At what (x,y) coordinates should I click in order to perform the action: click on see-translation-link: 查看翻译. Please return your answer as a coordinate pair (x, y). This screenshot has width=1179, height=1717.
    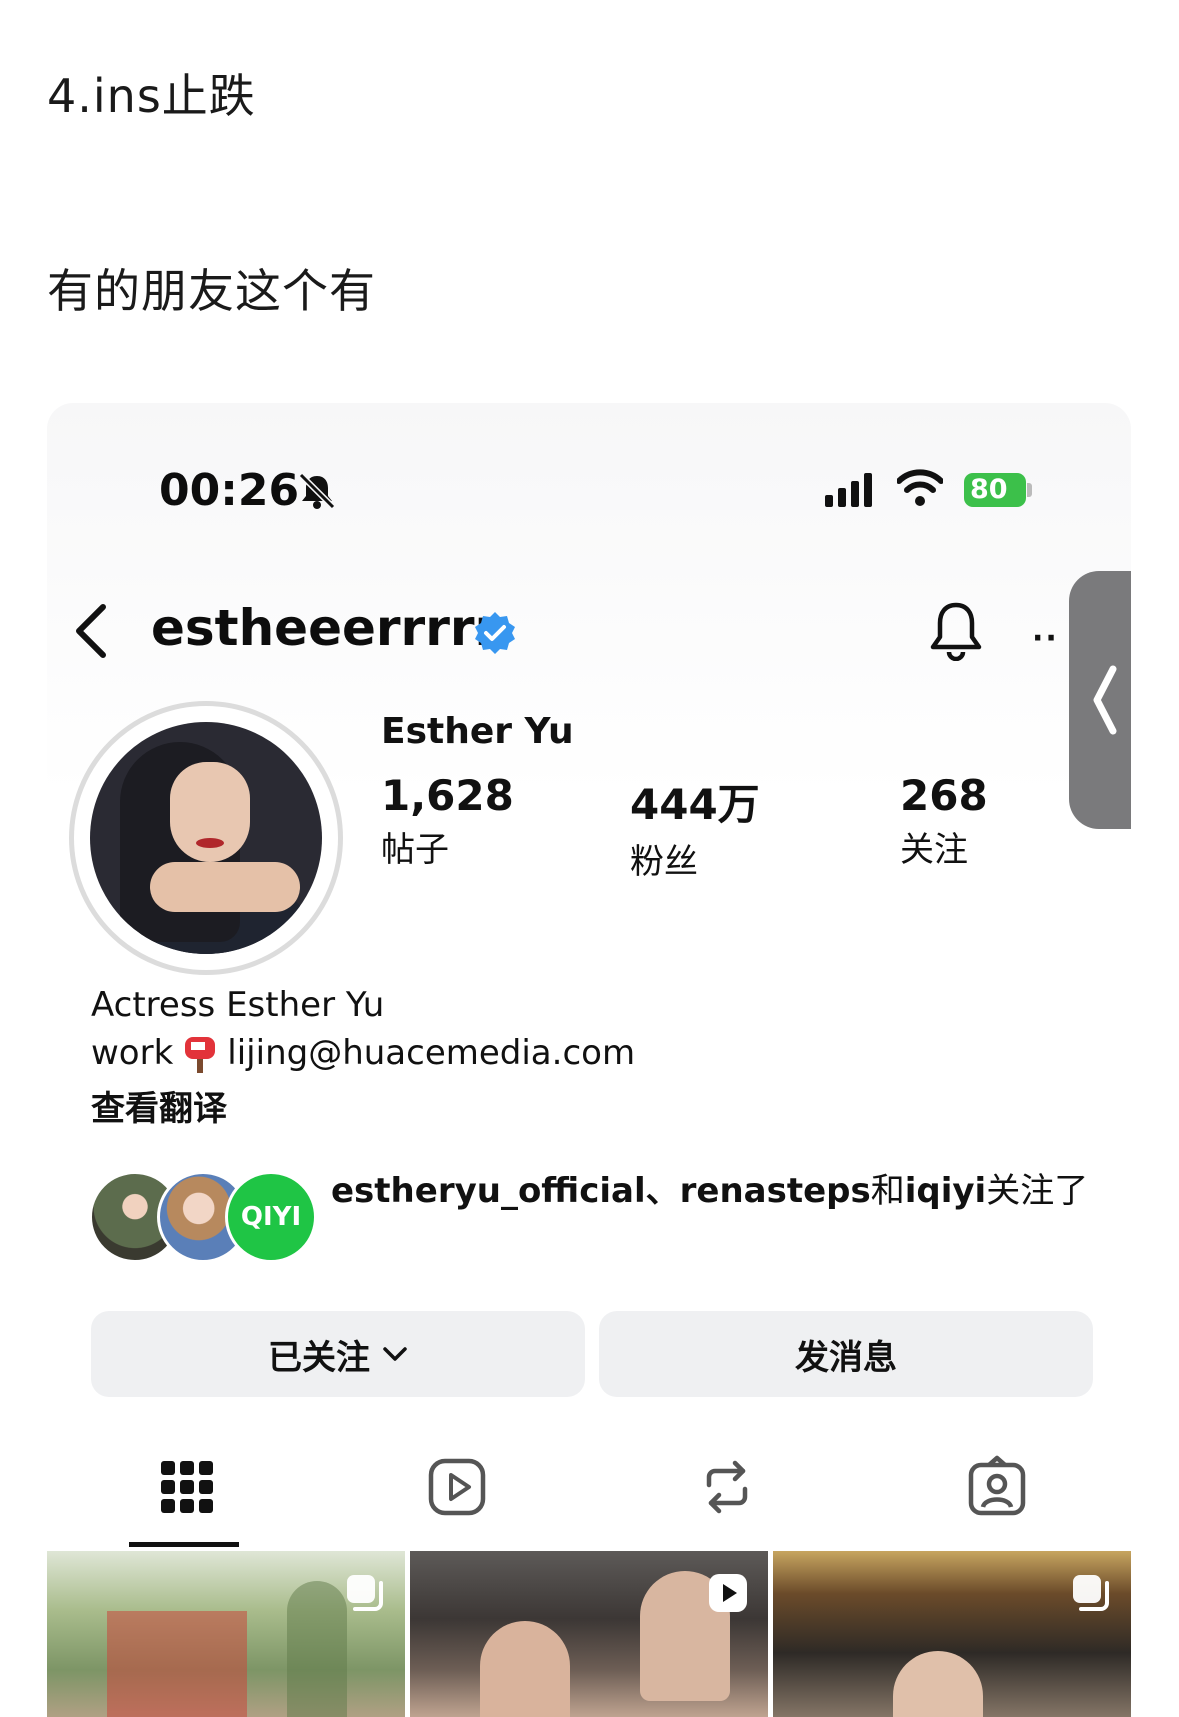
    Looking at the image, I should click on (159, 1105).